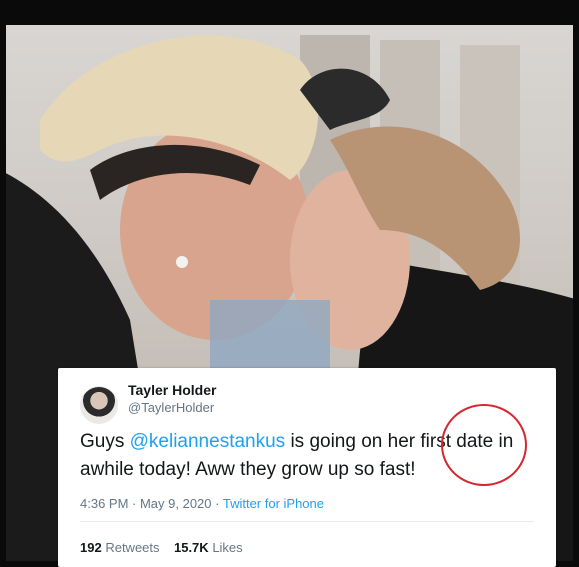  What do you see at coordinates (273, 503) in the screenshot?
I see `tweet-source-link: Twitter for iPhone` at bounding box center [273, 503].